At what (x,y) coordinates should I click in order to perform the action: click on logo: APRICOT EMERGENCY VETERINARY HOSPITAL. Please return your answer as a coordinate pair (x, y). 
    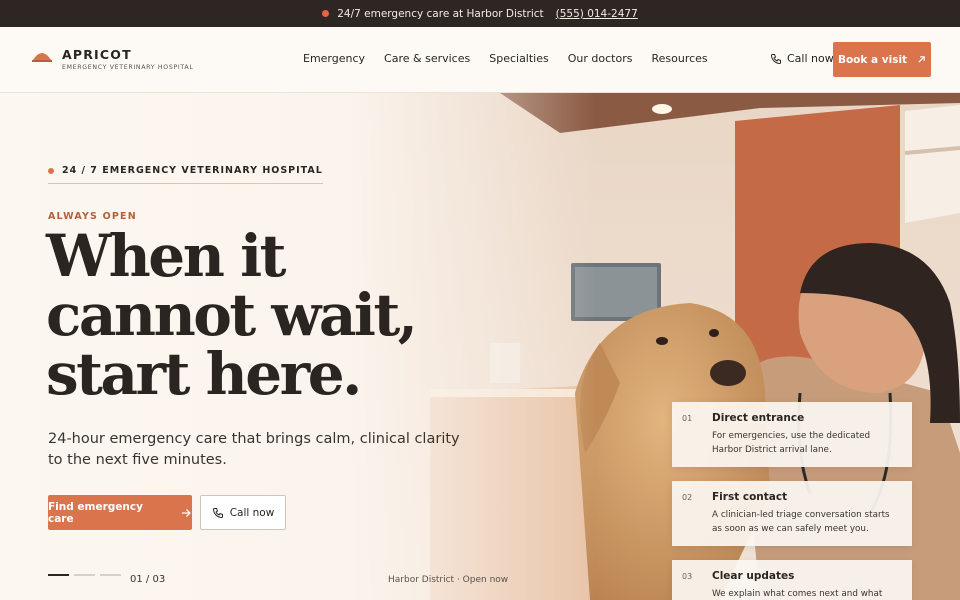
    Looking at the image, I should click on (113, 59).